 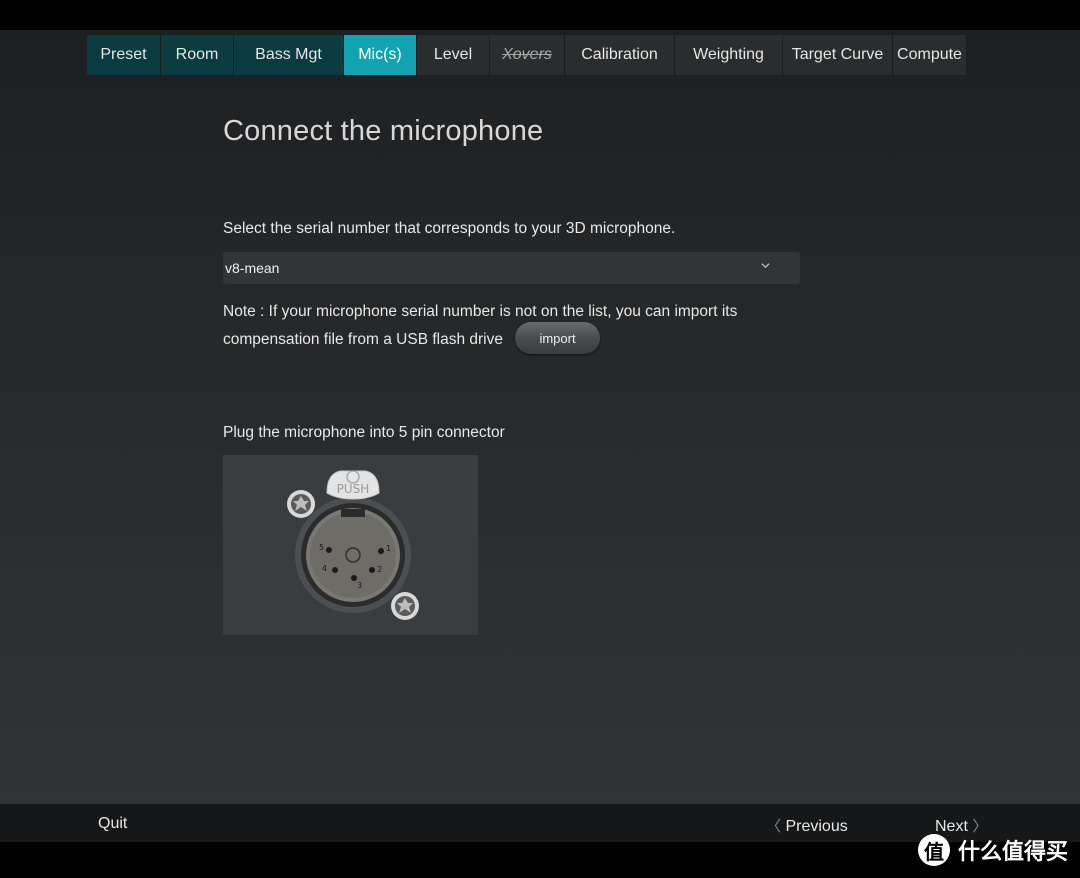 I want to click on previous-button: 〈 Previous, so click(x=807, y=825).